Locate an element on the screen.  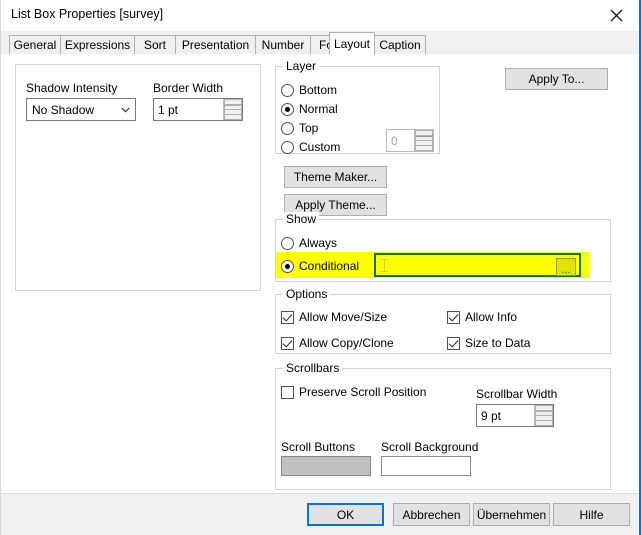
layer-group-title: Layer is located at coordinates (301, 66).